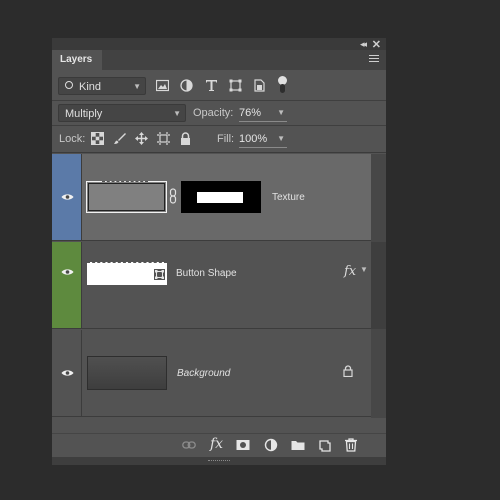 Image resolution: width=500 pixels, height=500 pixels. What do you see at coordinates (119, 138) in the screenshot?
I see `lock-image-pixels-icon` at bounding box center [119, 138].